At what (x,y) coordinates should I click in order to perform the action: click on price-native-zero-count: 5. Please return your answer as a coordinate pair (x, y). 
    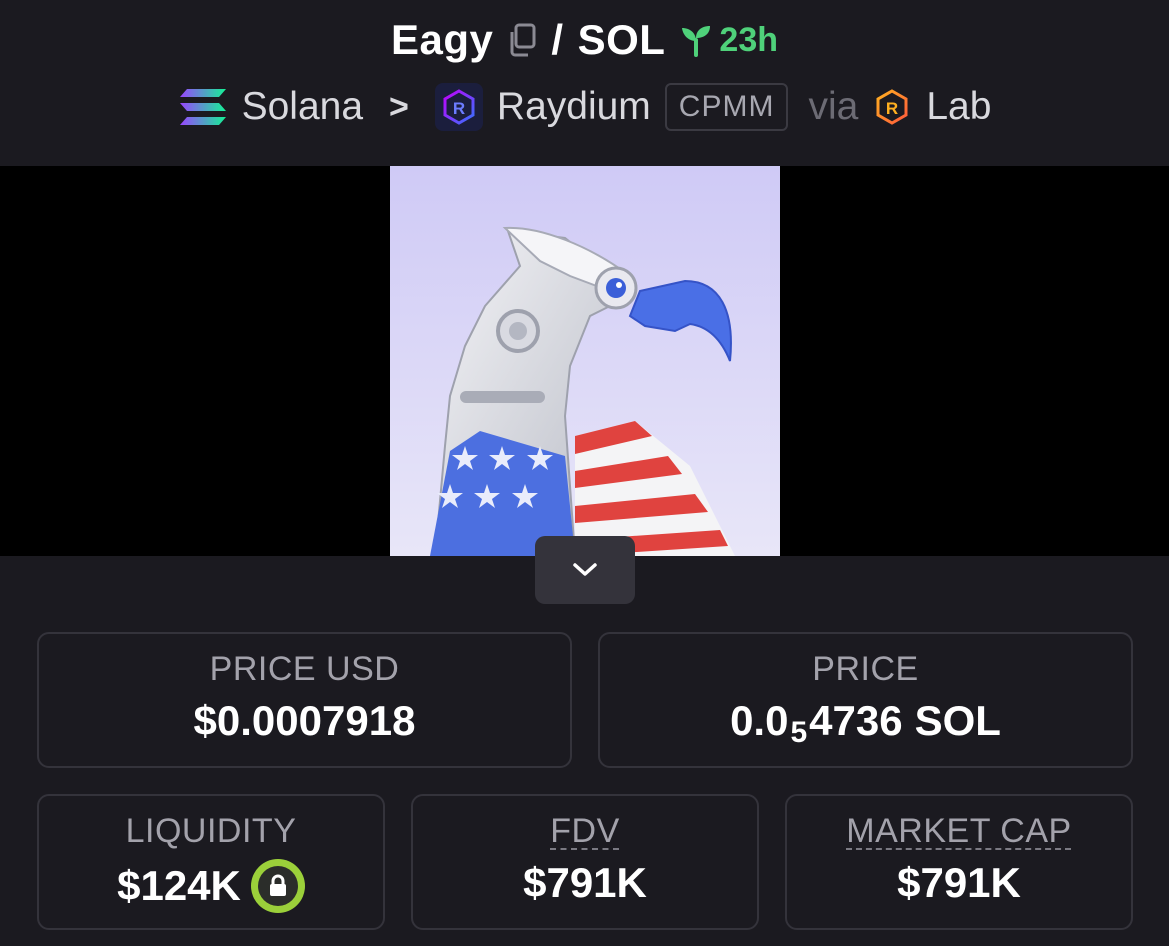
    Looking at the image, I should click on (799, 732).